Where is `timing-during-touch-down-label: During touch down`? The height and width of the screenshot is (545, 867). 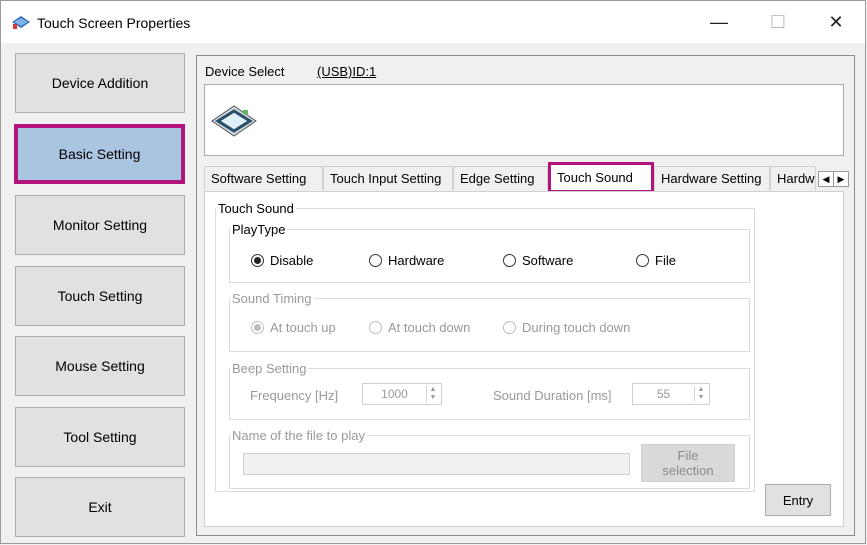
timing-during-touch-down-label: During touch down is located at coordinates (576, 327).